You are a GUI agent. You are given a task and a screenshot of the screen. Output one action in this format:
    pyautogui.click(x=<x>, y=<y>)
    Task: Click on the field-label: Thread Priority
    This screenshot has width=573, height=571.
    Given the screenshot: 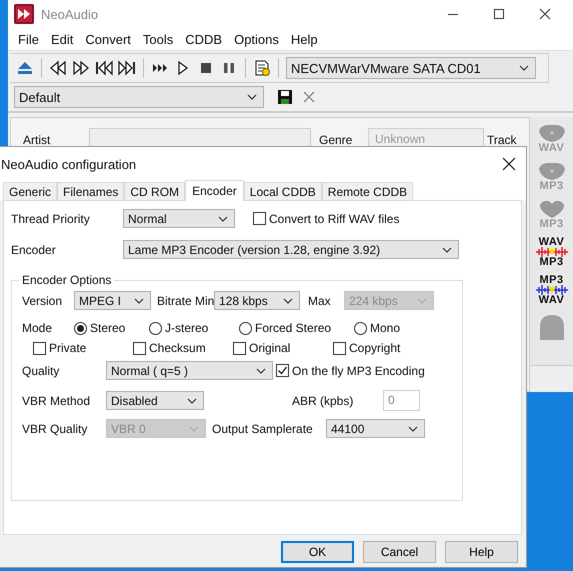 What is the action you would take?
    pyautogui.click(x=51, y=219)
    